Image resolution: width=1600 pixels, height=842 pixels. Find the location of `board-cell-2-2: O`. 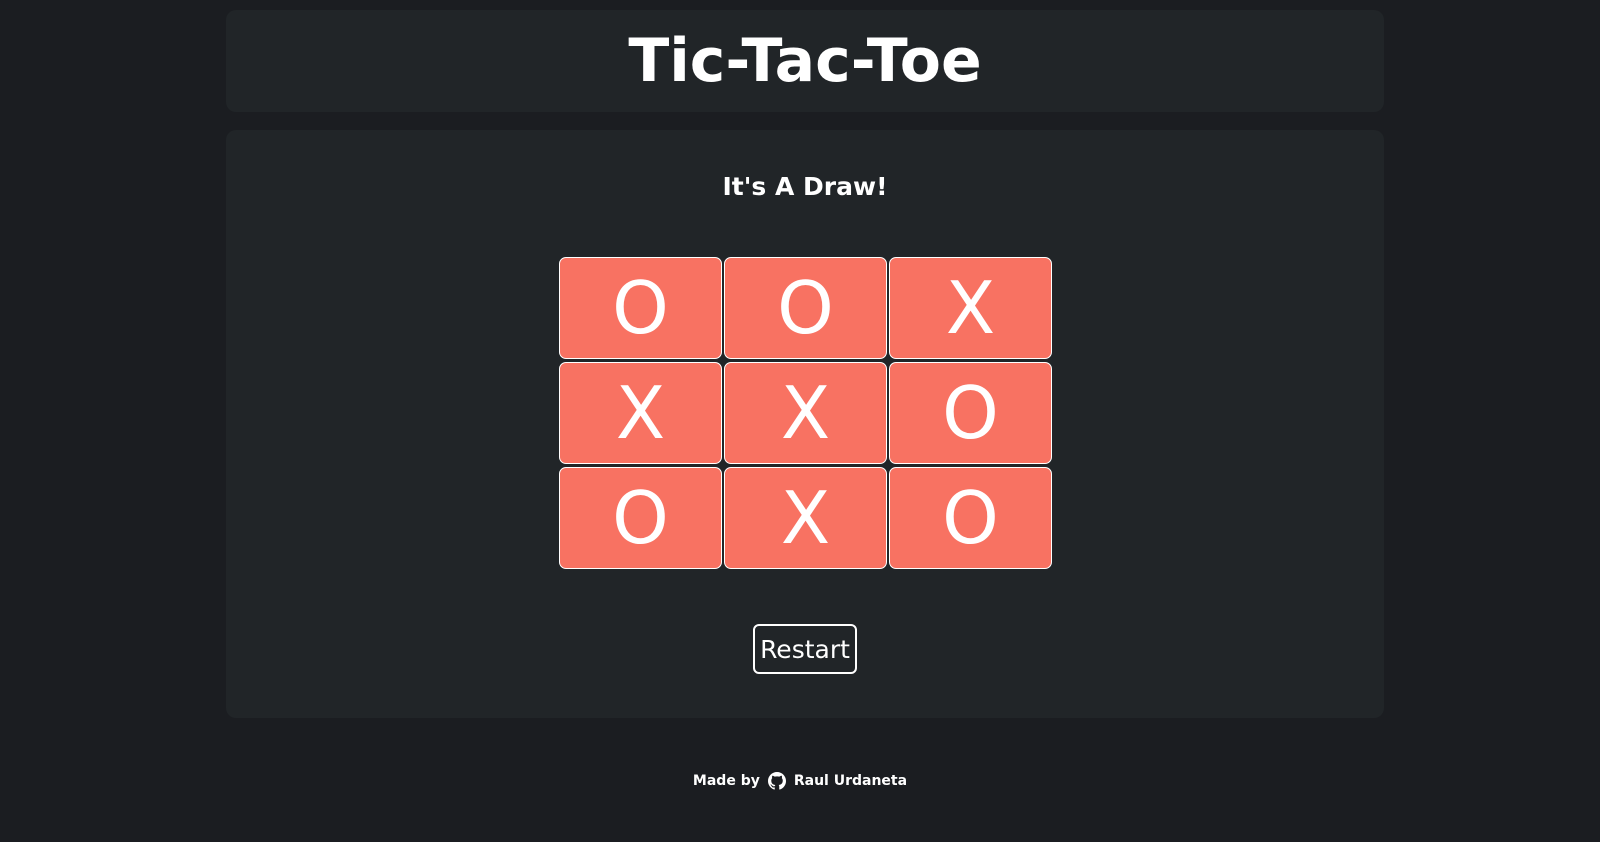

board-cell-2-2: O is located at coordinates (970, 518).